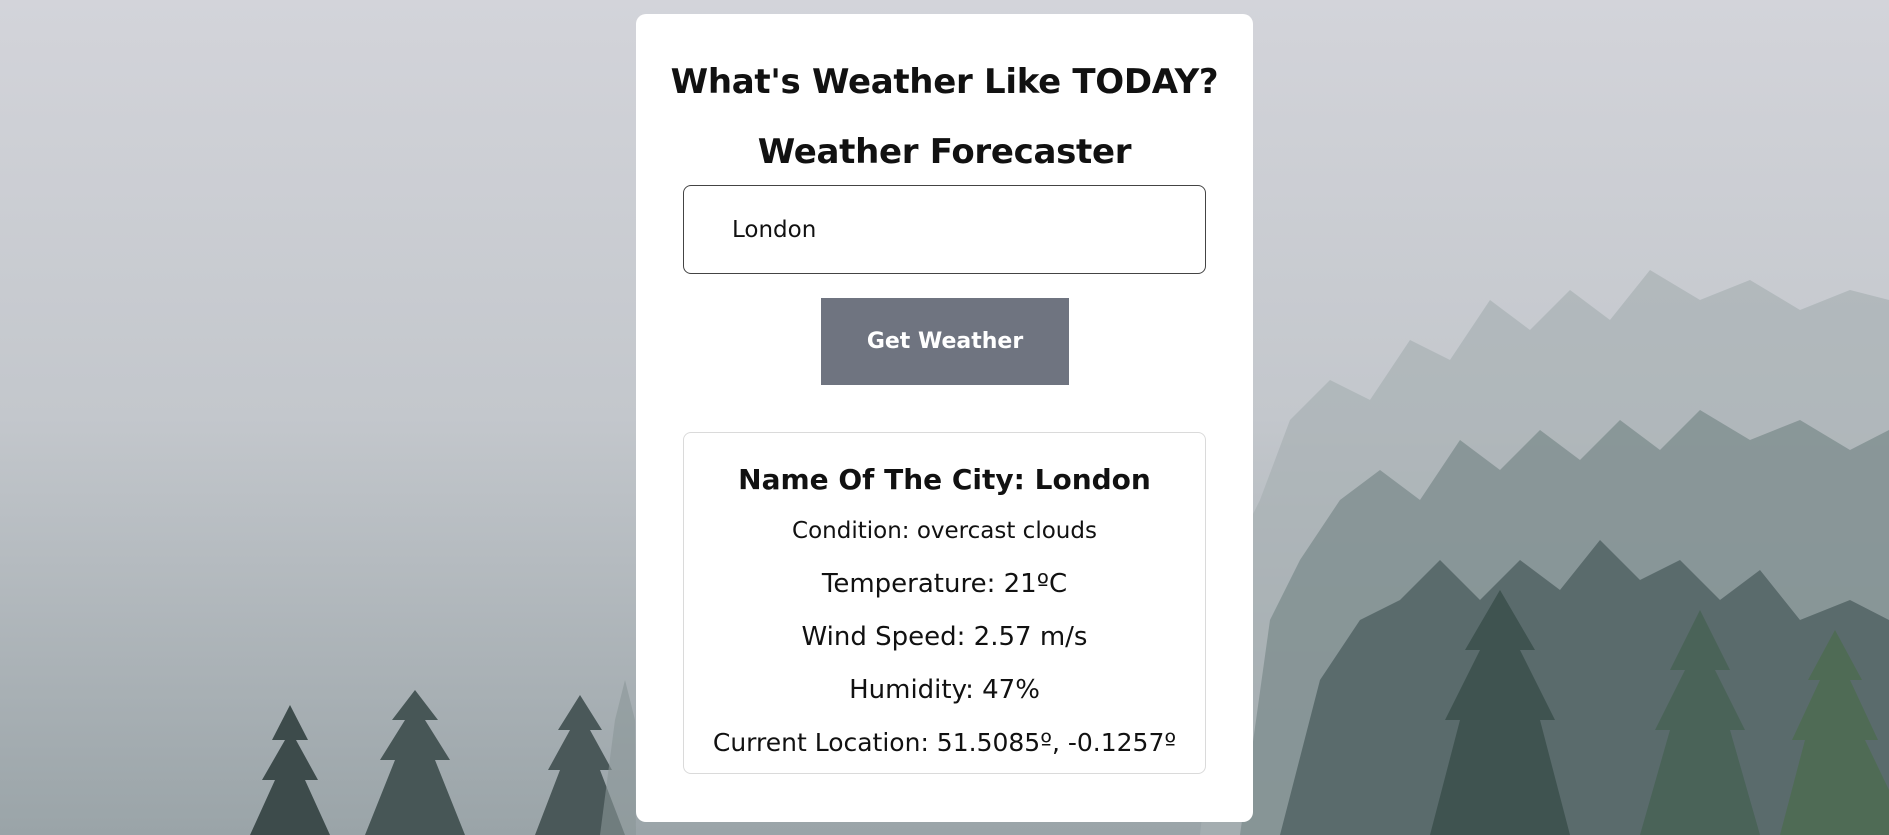 Image resolution: width=1889 pixels, height=835 pixels. I want to click on wind-speed-text: Wind Speed: 2.57 m/s, so click(944, 637).